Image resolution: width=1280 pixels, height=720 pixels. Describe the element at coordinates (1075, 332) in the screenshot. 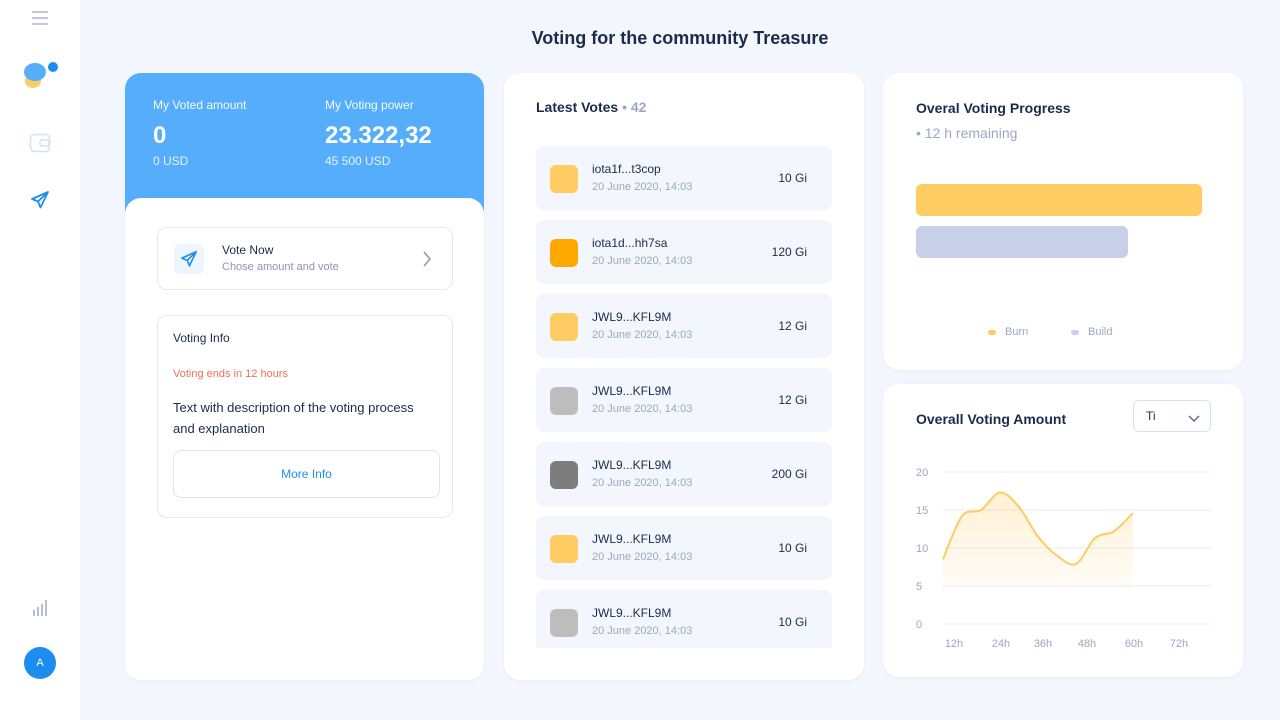

I see `build-dot-icon` at that location.